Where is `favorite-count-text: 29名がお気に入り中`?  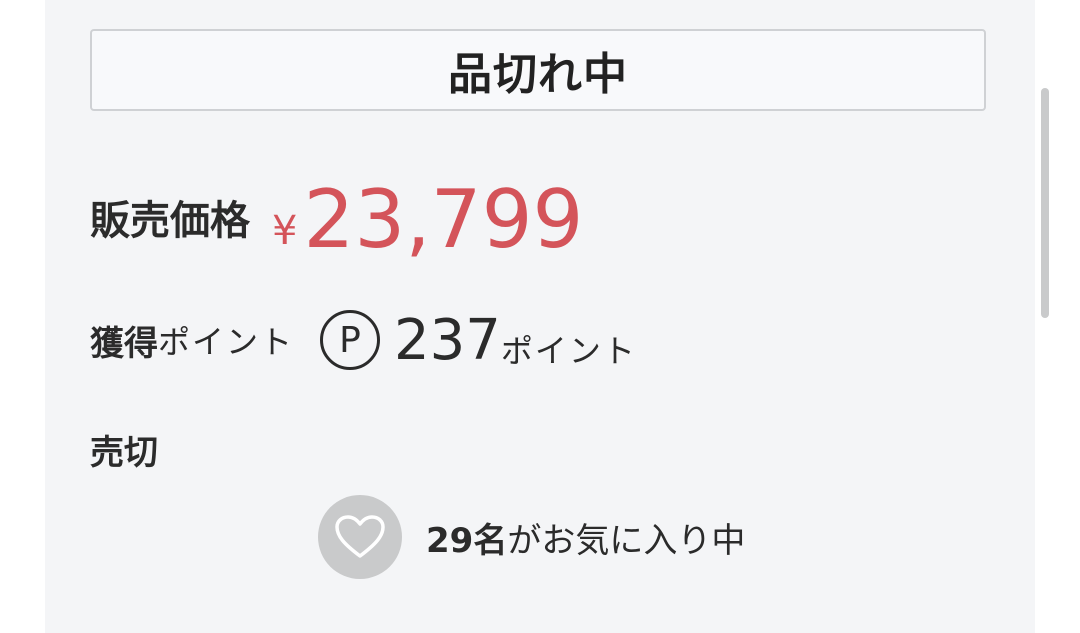
favorite-count-text: 29名がお気に入り中 is located at coordinates (585, 537).